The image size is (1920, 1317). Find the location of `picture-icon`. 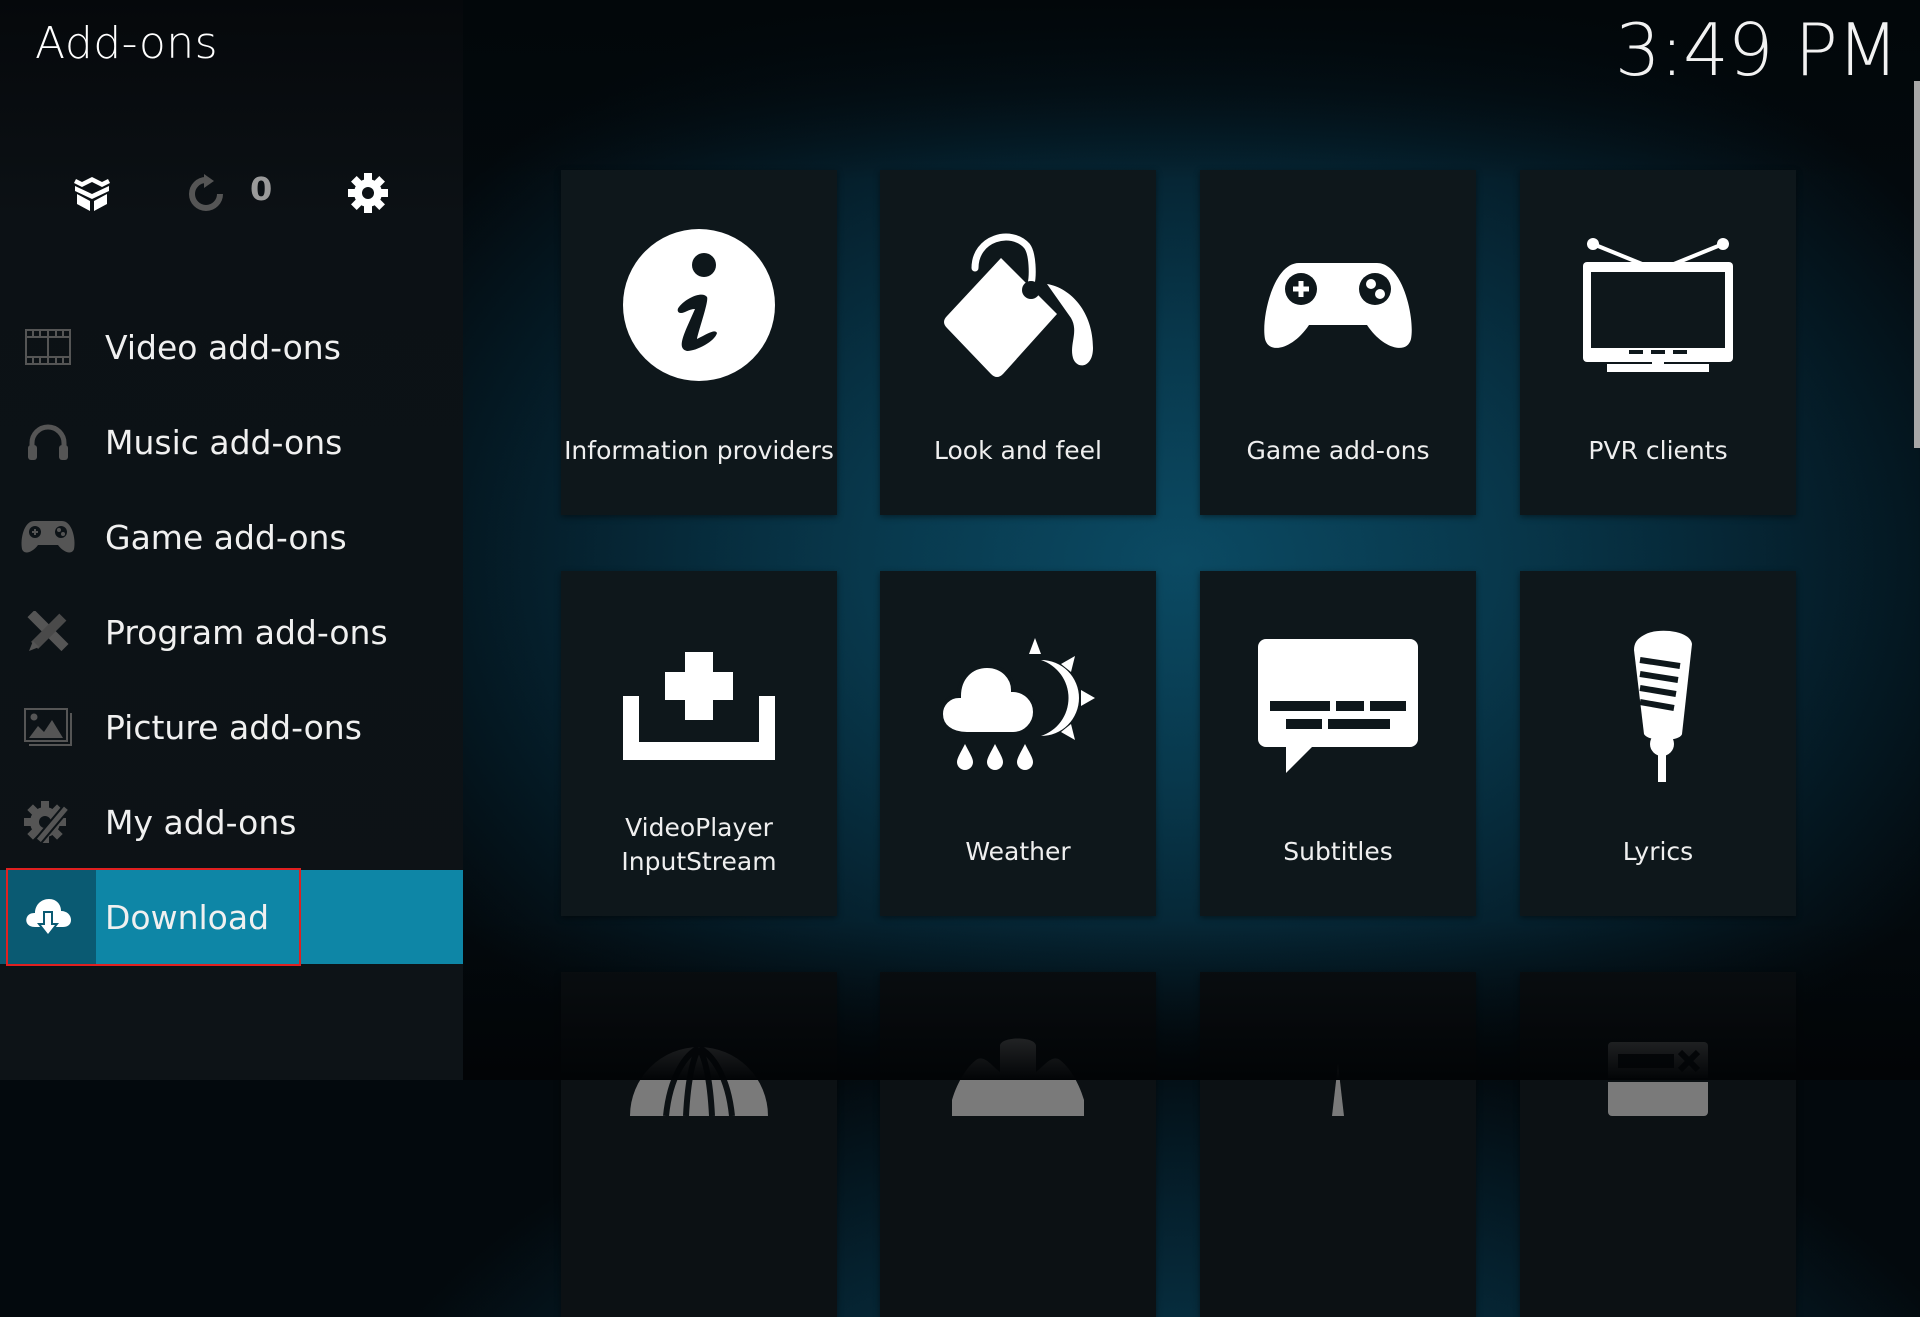

picture-icon is located at coordinates (48, 727).